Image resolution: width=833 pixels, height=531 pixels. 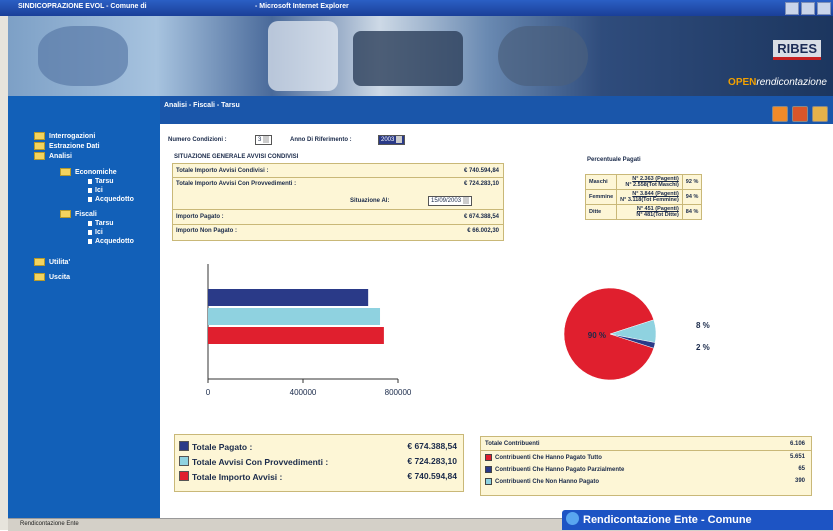 I want to click on sidebar-item-fis-ici: Ici, so click(x=95, y=232).